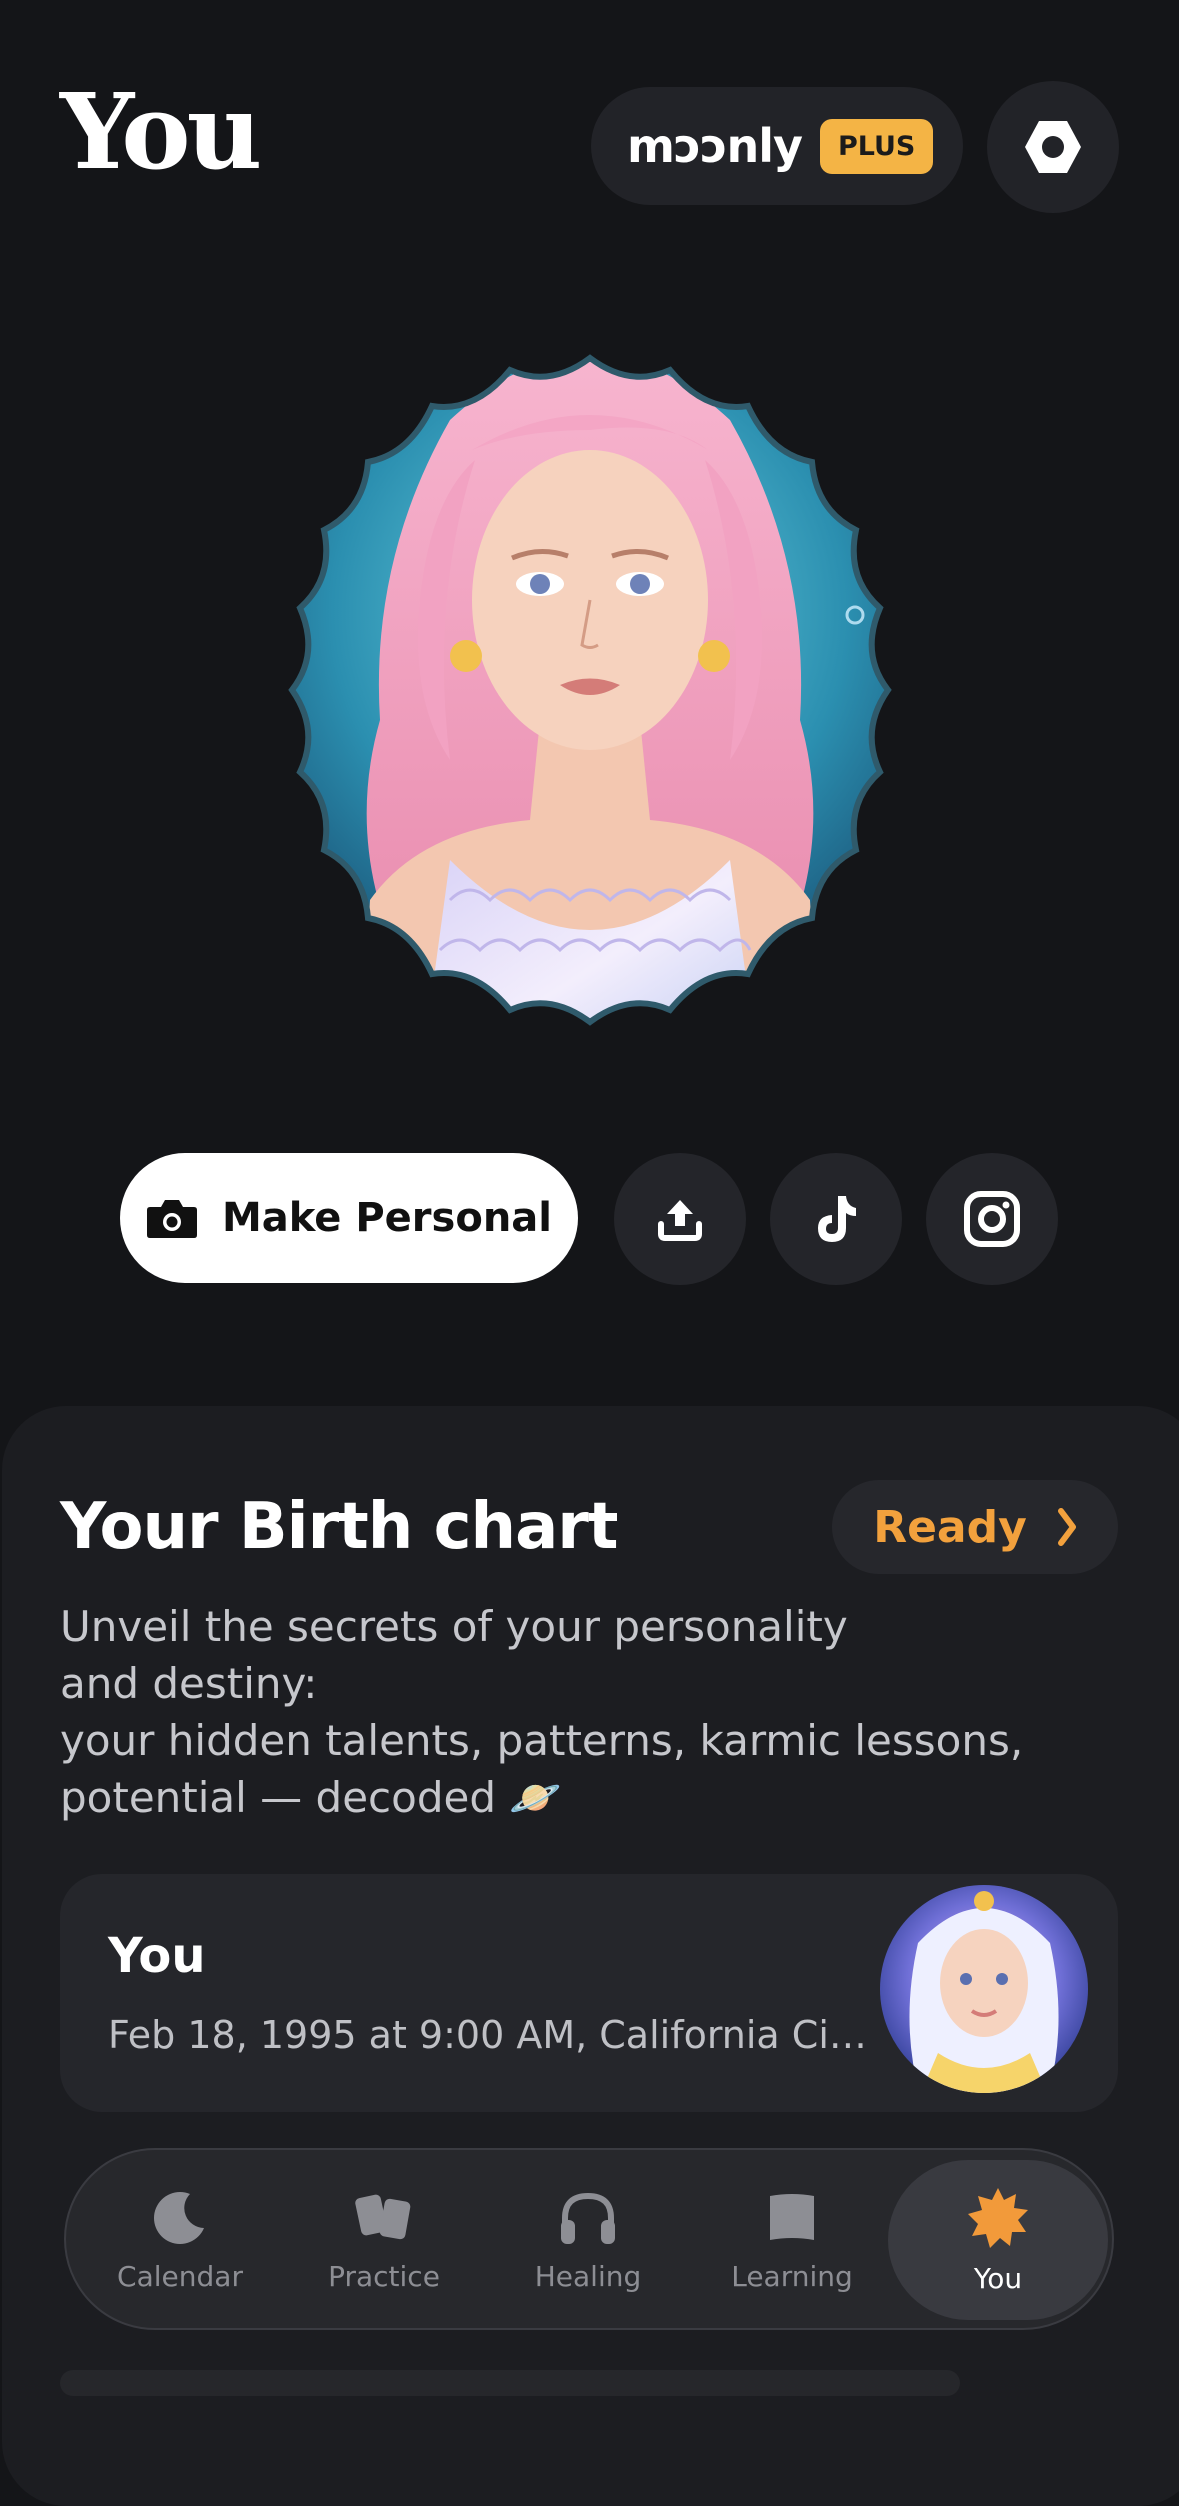 Image resolution: width=1179 pixels, height=2506 pixels. Describe the element at coordinates (876, 146) in the screenshot. I see `plus-badge: PLUS` at that location.